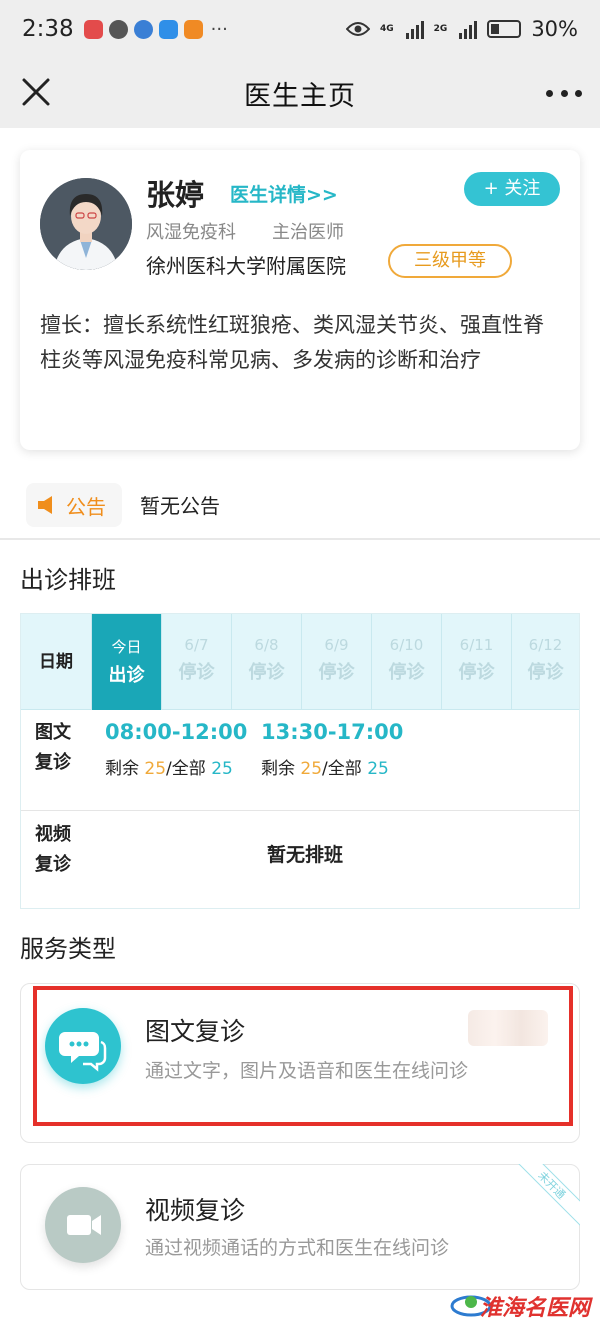 This screenshot has height=1323, width=600. I want to click on follow-button: + 关注, so click(512, 189).